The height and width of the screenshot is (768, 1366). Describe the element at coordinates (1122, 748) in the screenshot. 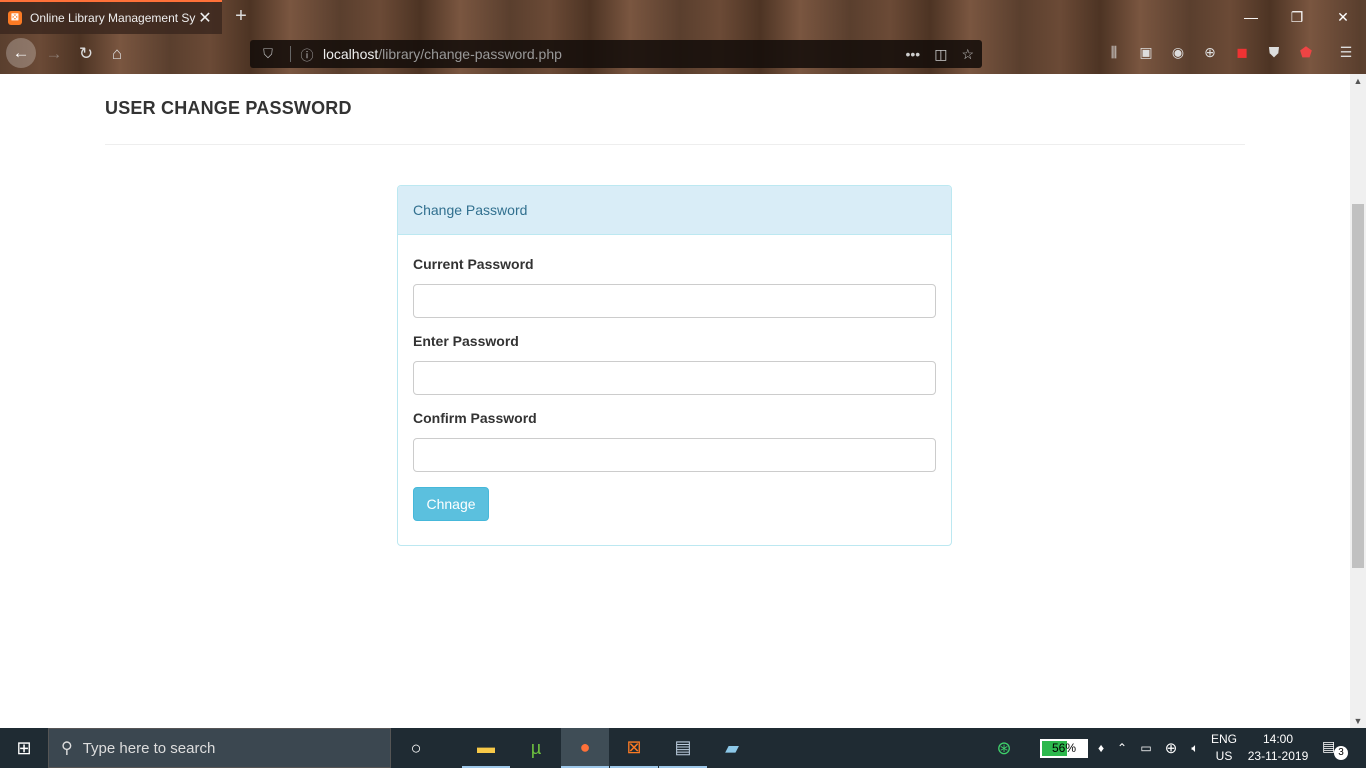

I see `show-hidden-icons-icon: ⌃` at that location.